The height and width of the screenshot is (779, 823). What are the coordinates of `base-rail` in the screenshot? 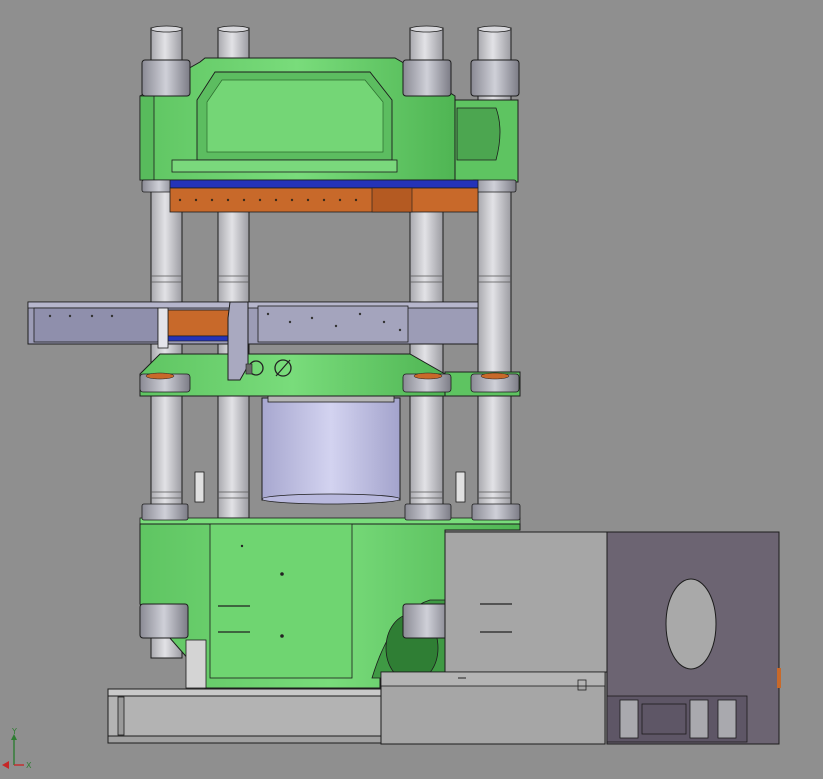 It's located at (248, 716).